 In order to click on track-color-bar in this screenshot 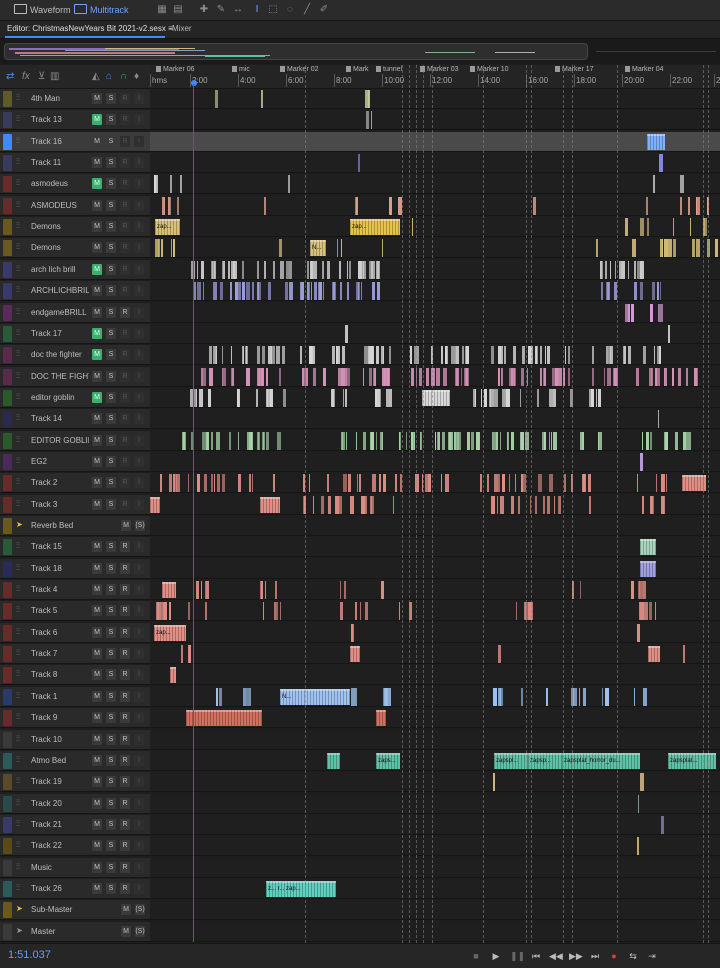, I will do `click(7, 889)`.